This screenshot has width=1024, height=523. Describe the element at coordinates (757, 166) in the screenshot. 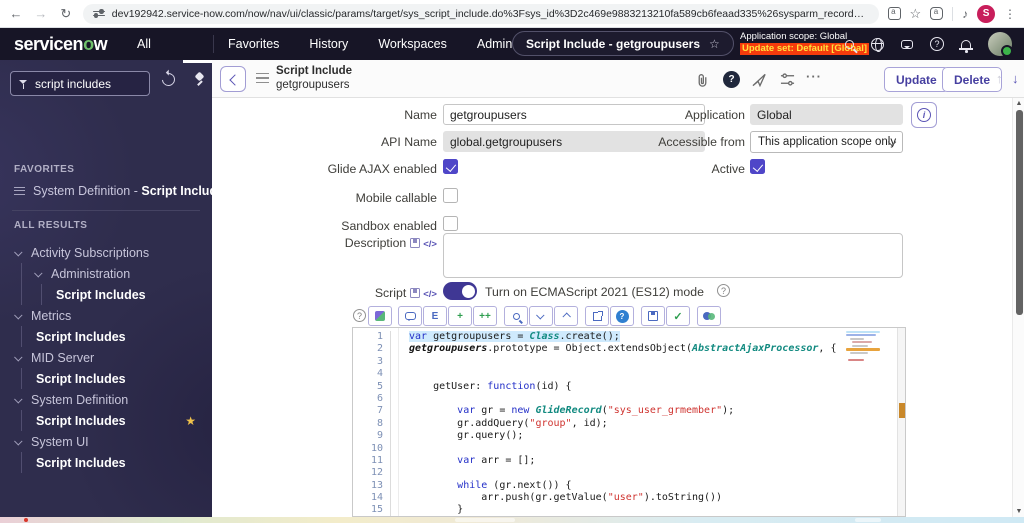

I see `active-checkbox` at that location.